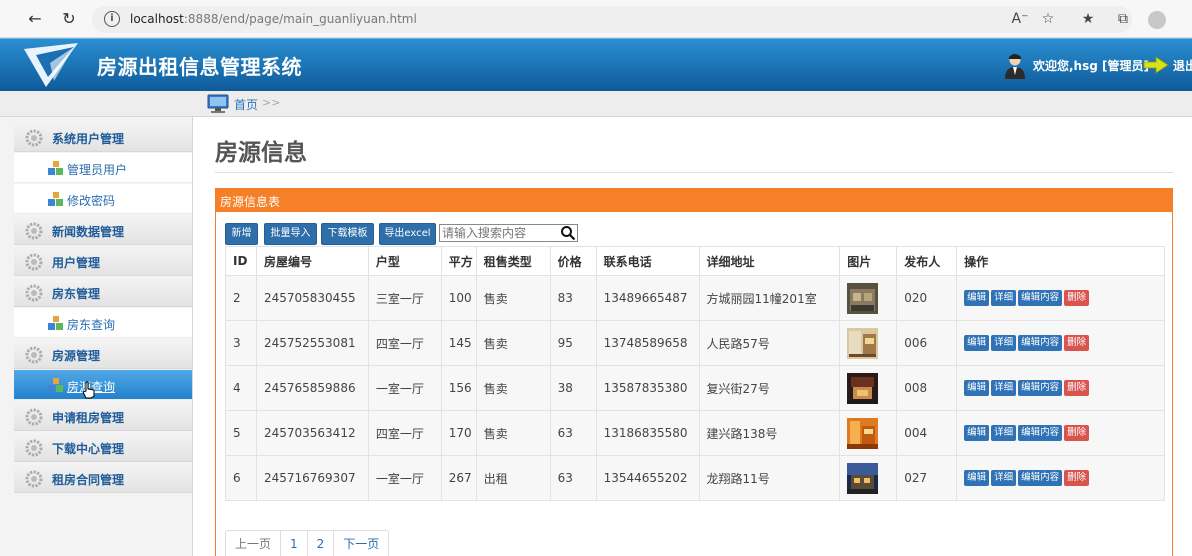 This screenshot has width=1192, height=556. What do you see at coordinates (769, 388) in the screenshot?
I see `cell-address: 复兴街27号` at bounding box center [769, 388].